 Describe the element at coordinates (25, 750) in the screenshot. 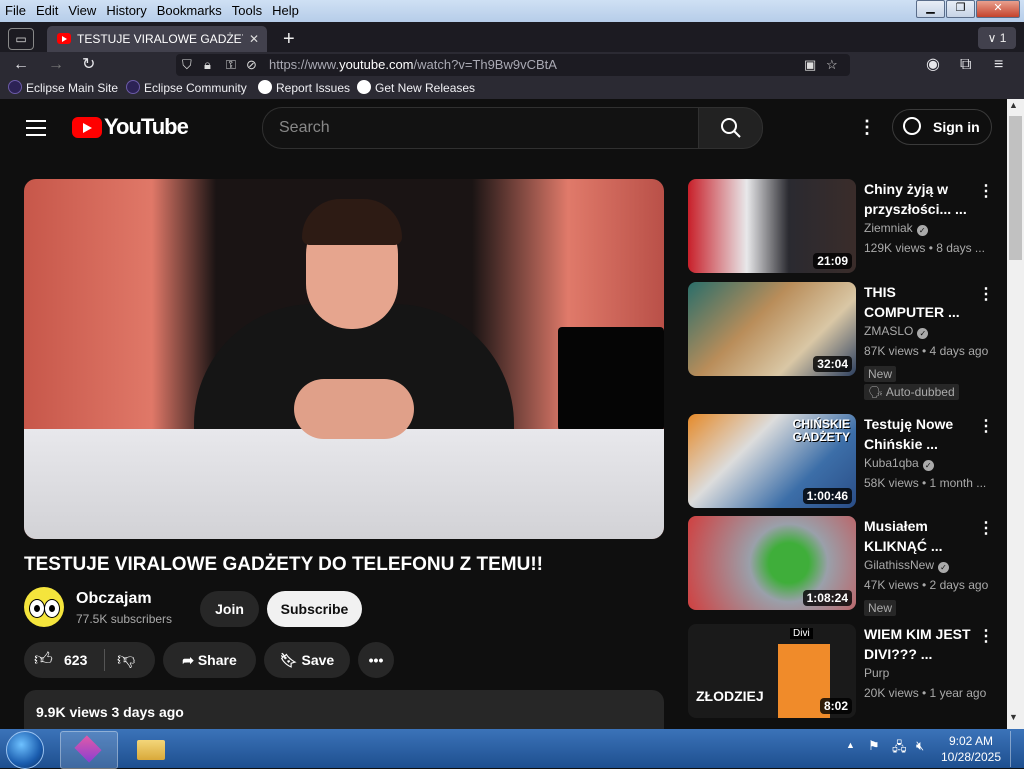

I see `start-button-icon` at that location.